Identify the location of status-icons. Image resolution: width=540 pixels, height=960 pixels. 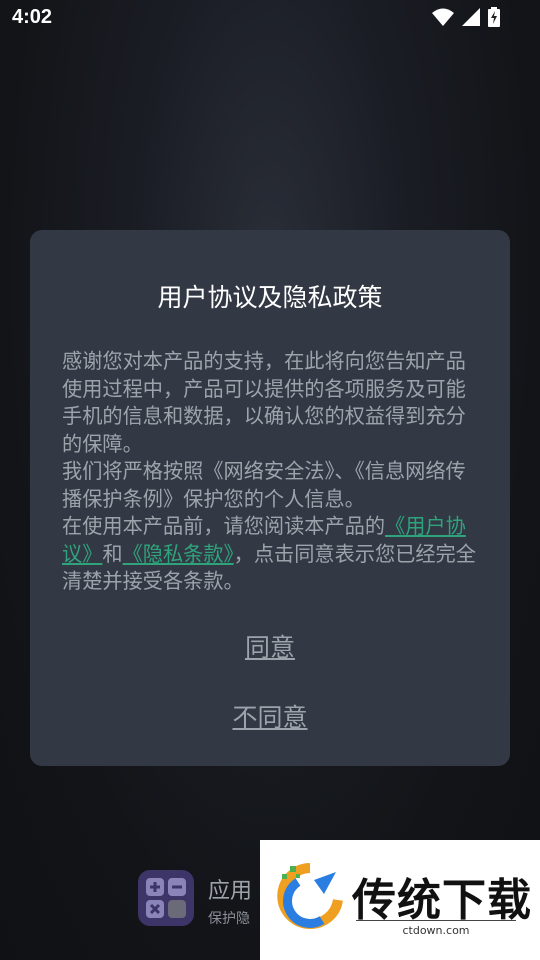
(466, 17).